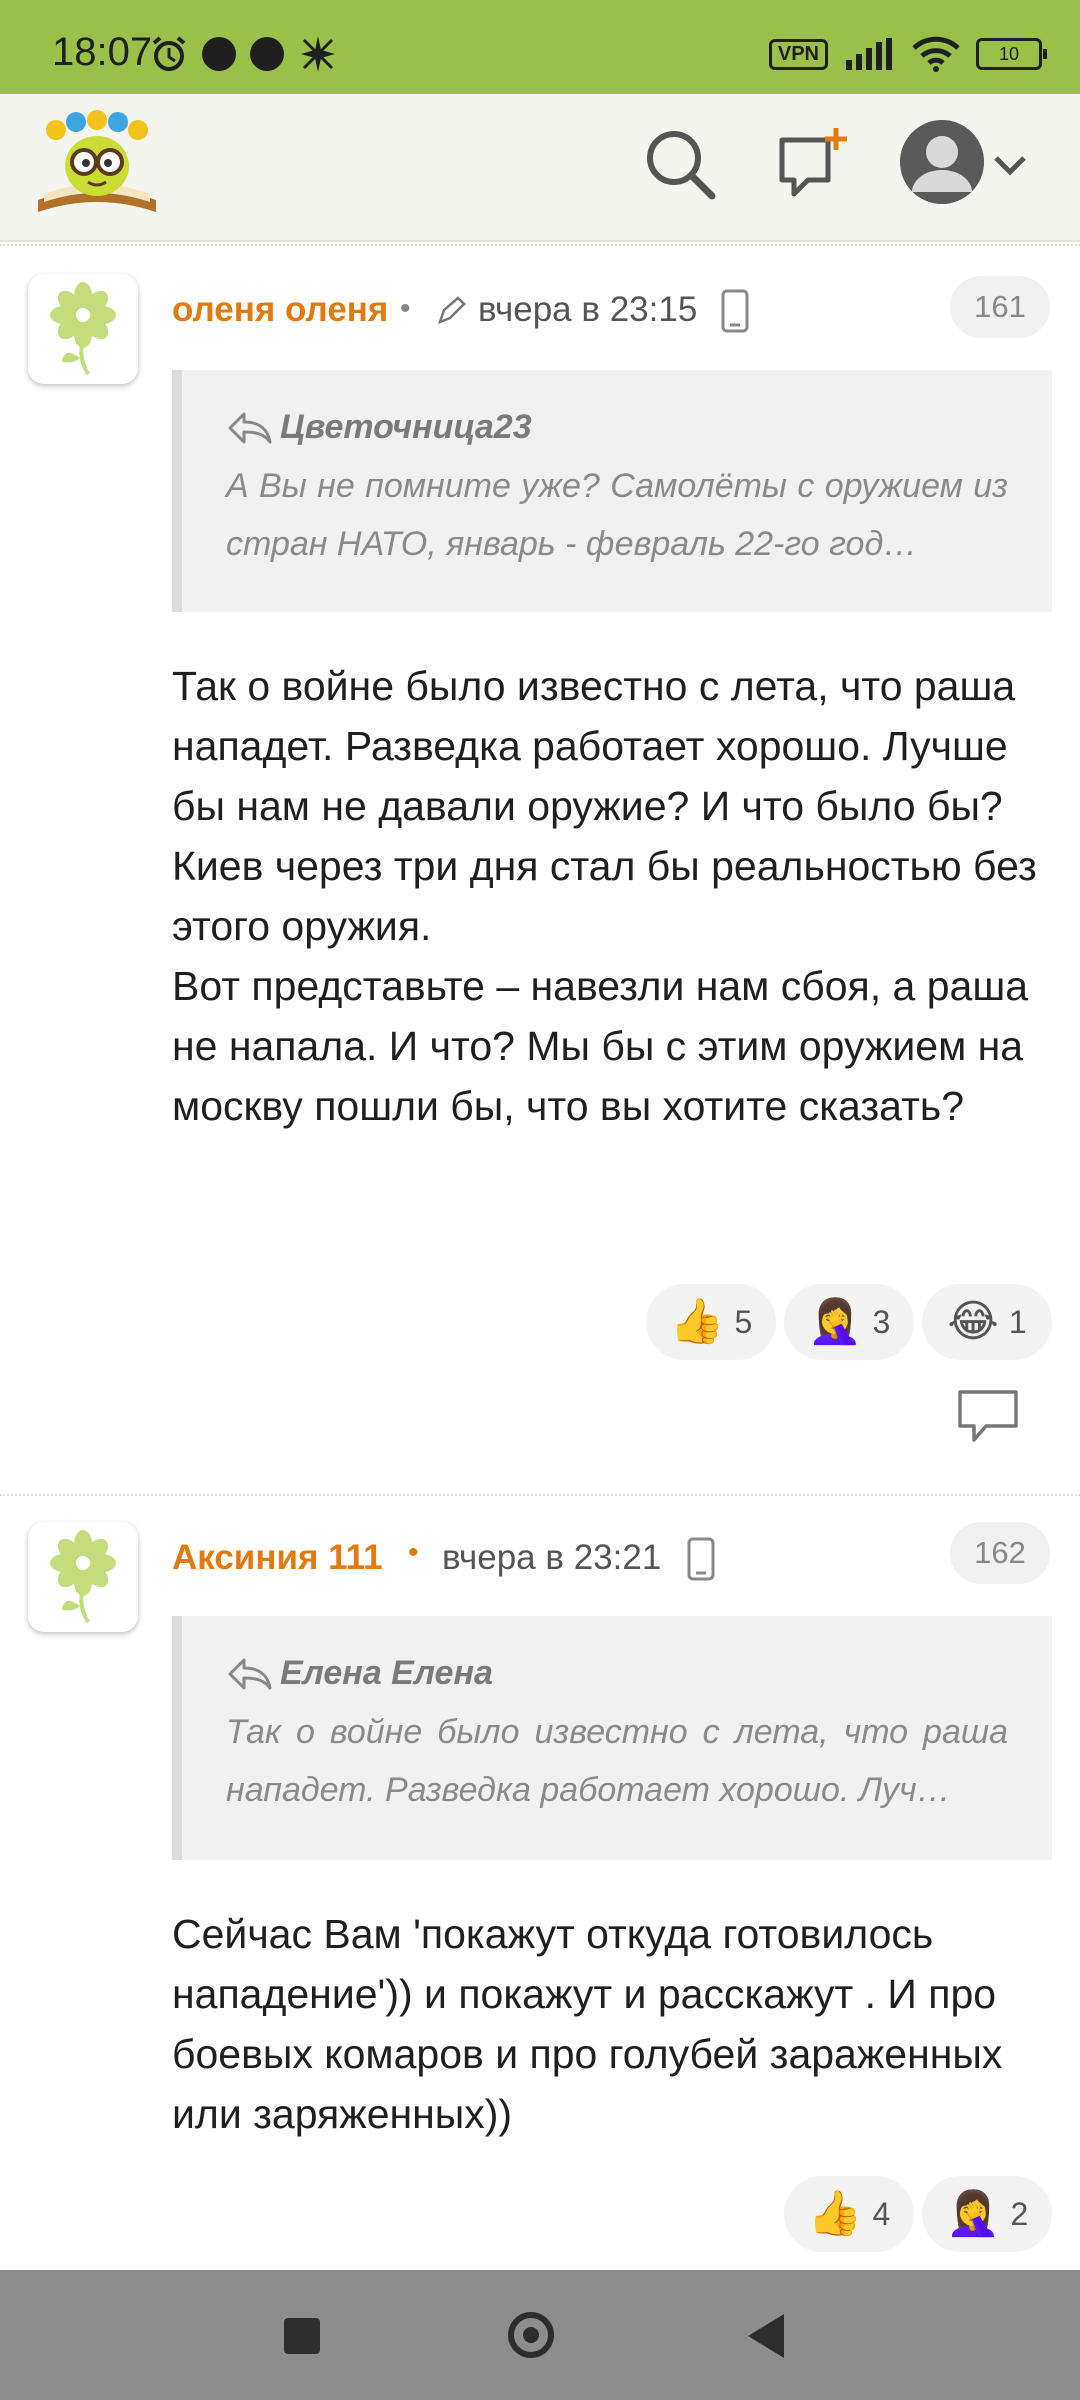 This screenshot has width=1080, height=2400. Describe the element at coordinates (277, 1558) in the screenshot. I see `comment-author: Аксиния 111` at that location.